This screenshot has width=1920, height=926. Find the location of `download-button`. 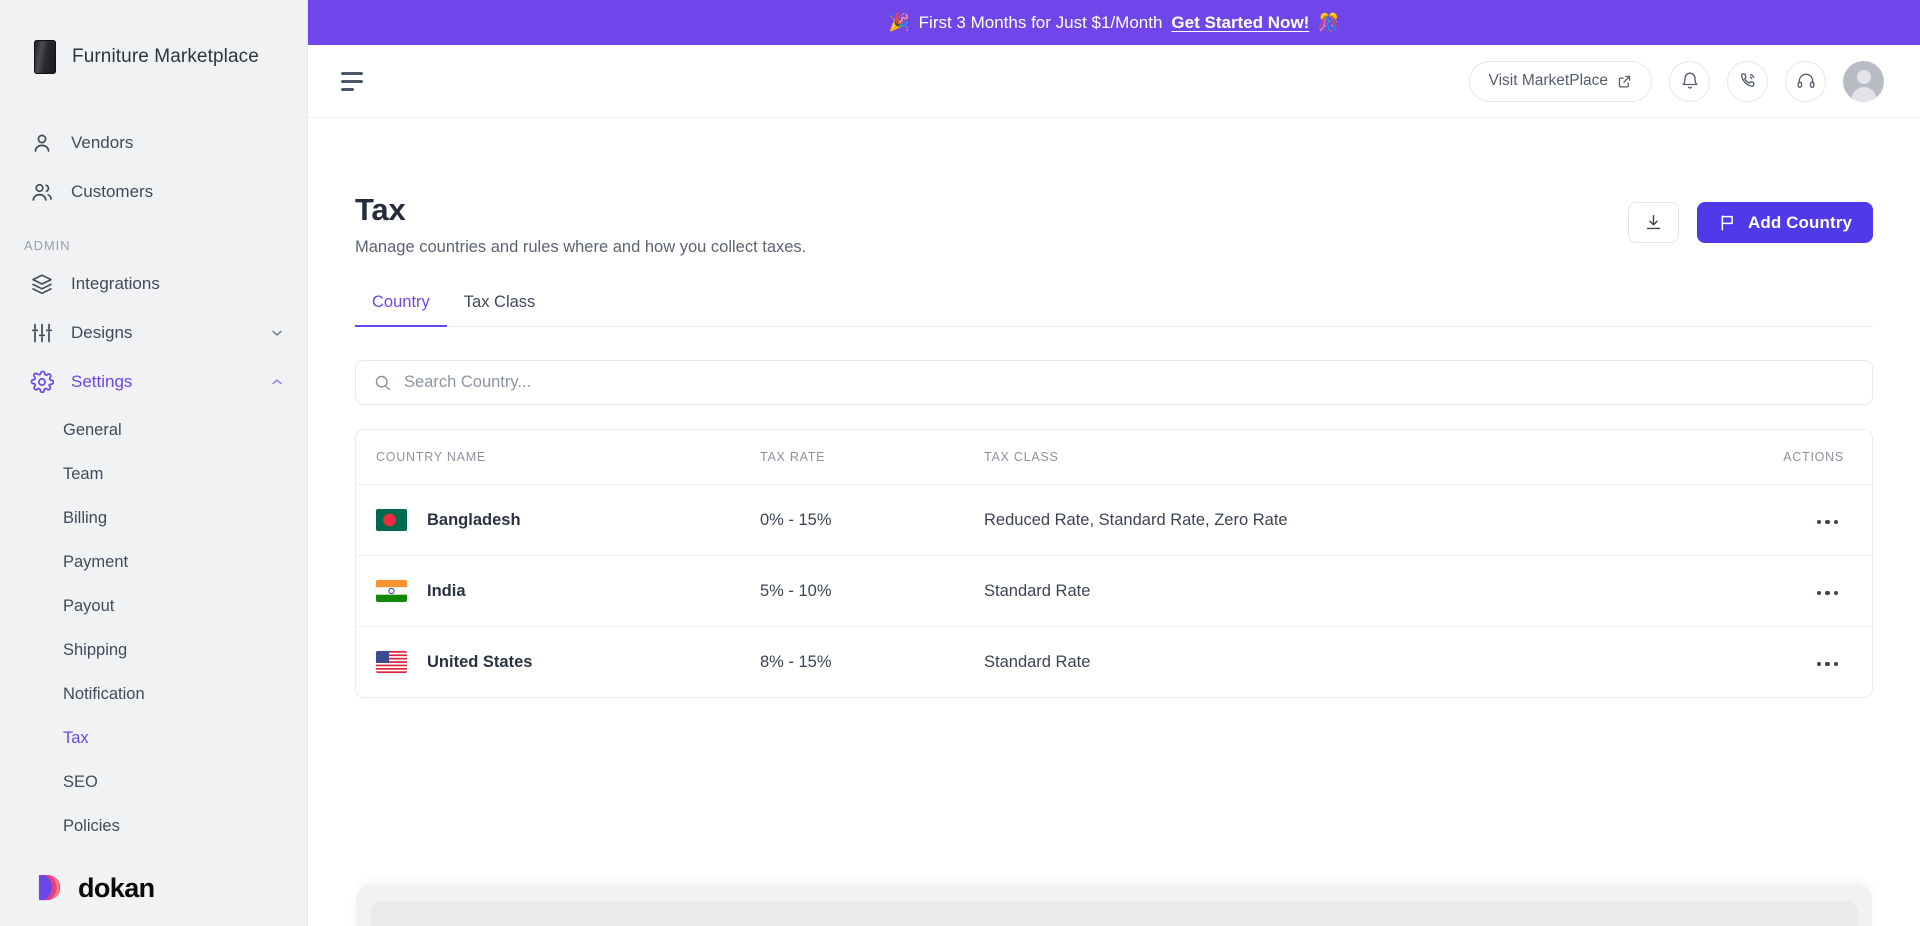

download-button is located at coordinates (1653, 222).